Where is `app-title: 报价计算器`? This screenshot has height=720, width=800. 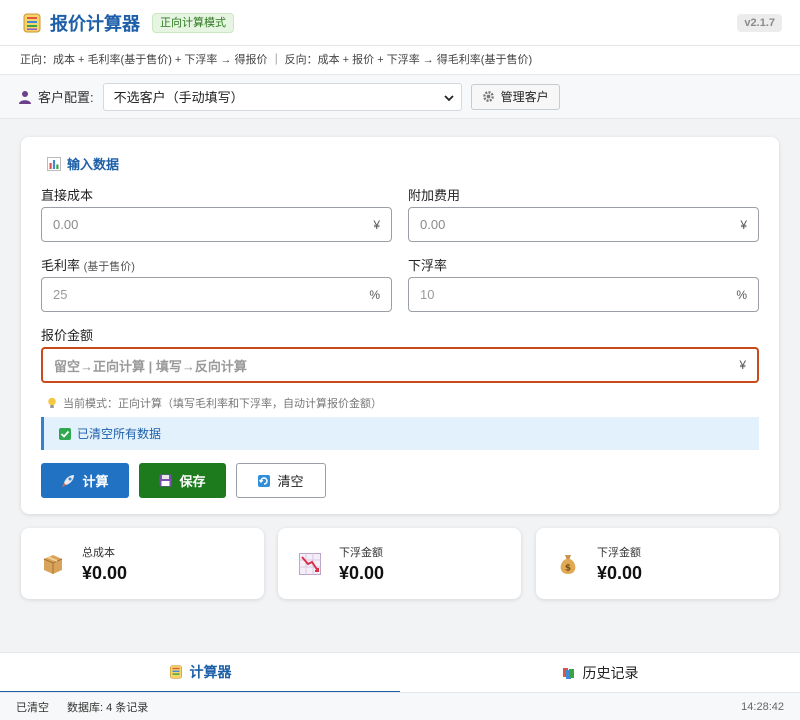 app-title: 报价计算器 is located at coordinates (95, 23).